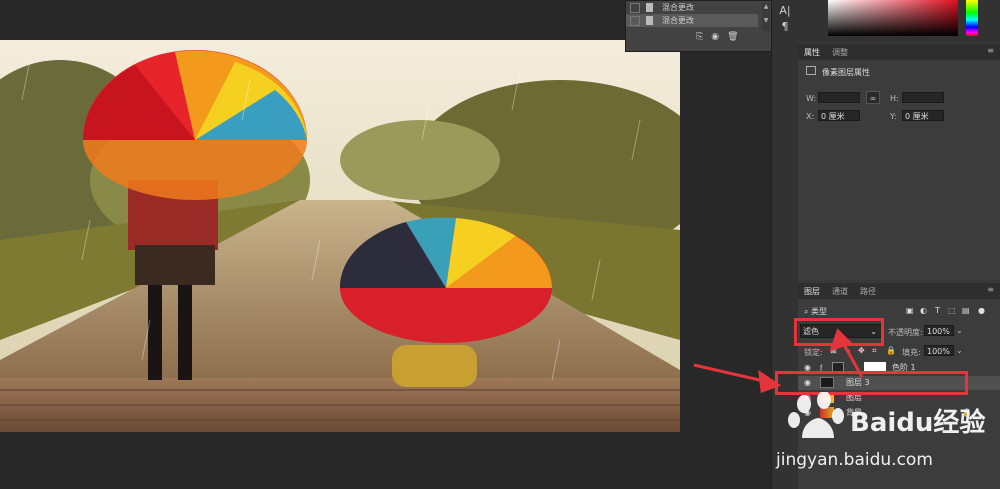 Image resolution: width=1000 pixels, height=489 pixels. What do you see at coordinates (868, 291) in the screenshot?
I see `tab-paths: 路径` at bounding box center [868, 291].